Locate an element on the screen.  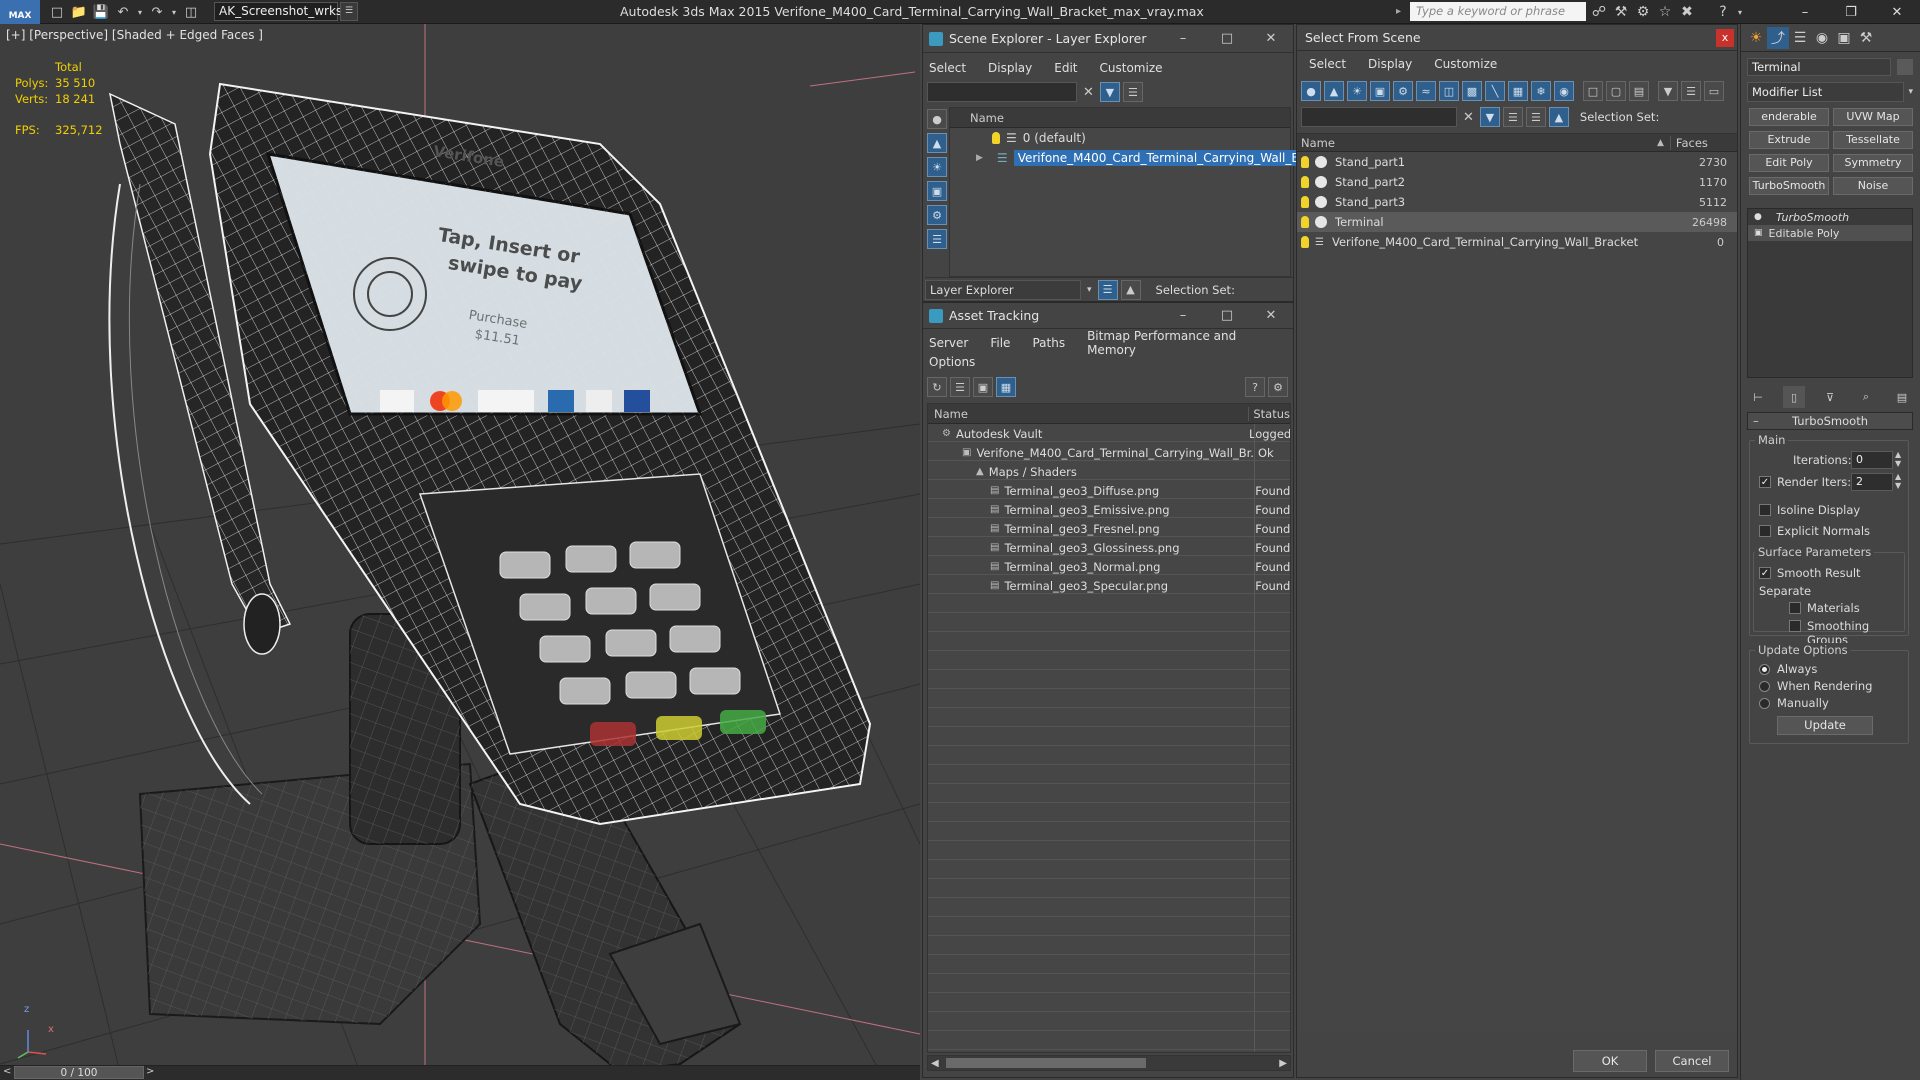
renderable-spline-button: enderable Spli is located at coordinates (1789, 117).